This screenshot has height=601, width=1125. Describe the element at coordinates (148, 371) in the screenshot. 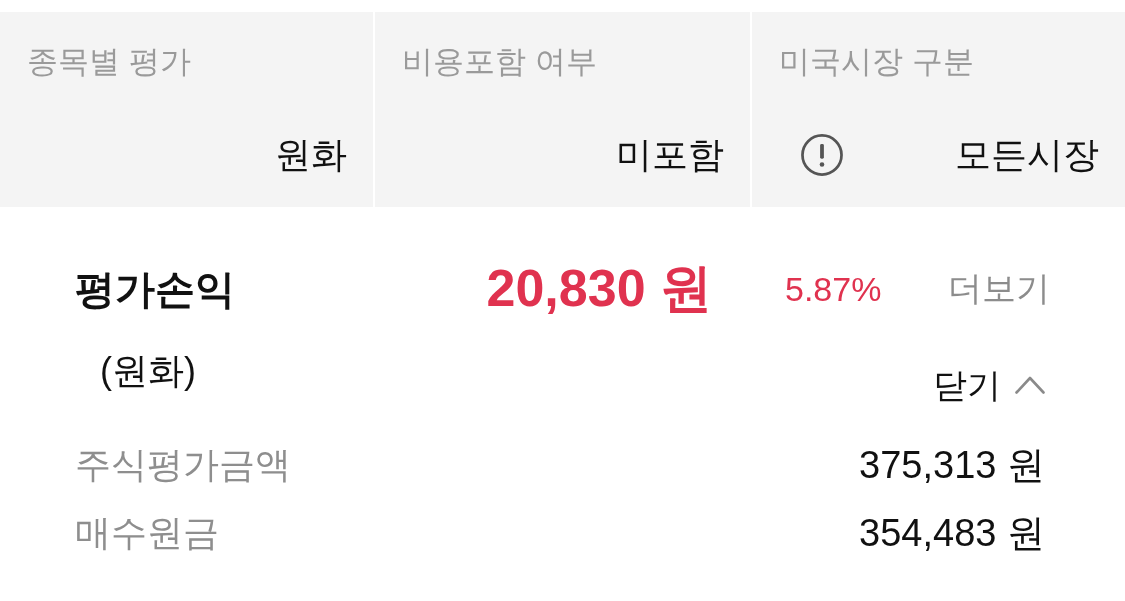

I see `currency-note: (원화)` at that location.